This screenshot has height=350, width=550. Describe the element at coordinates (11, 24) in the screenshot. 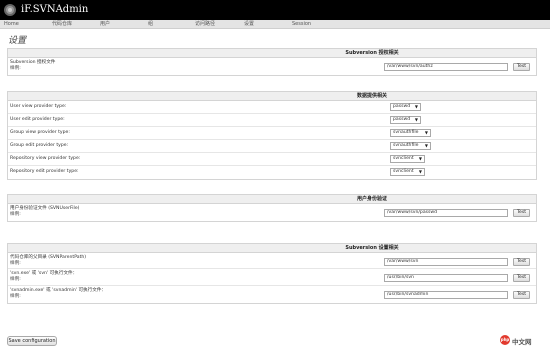

I see `nav-home: Home` at that location.